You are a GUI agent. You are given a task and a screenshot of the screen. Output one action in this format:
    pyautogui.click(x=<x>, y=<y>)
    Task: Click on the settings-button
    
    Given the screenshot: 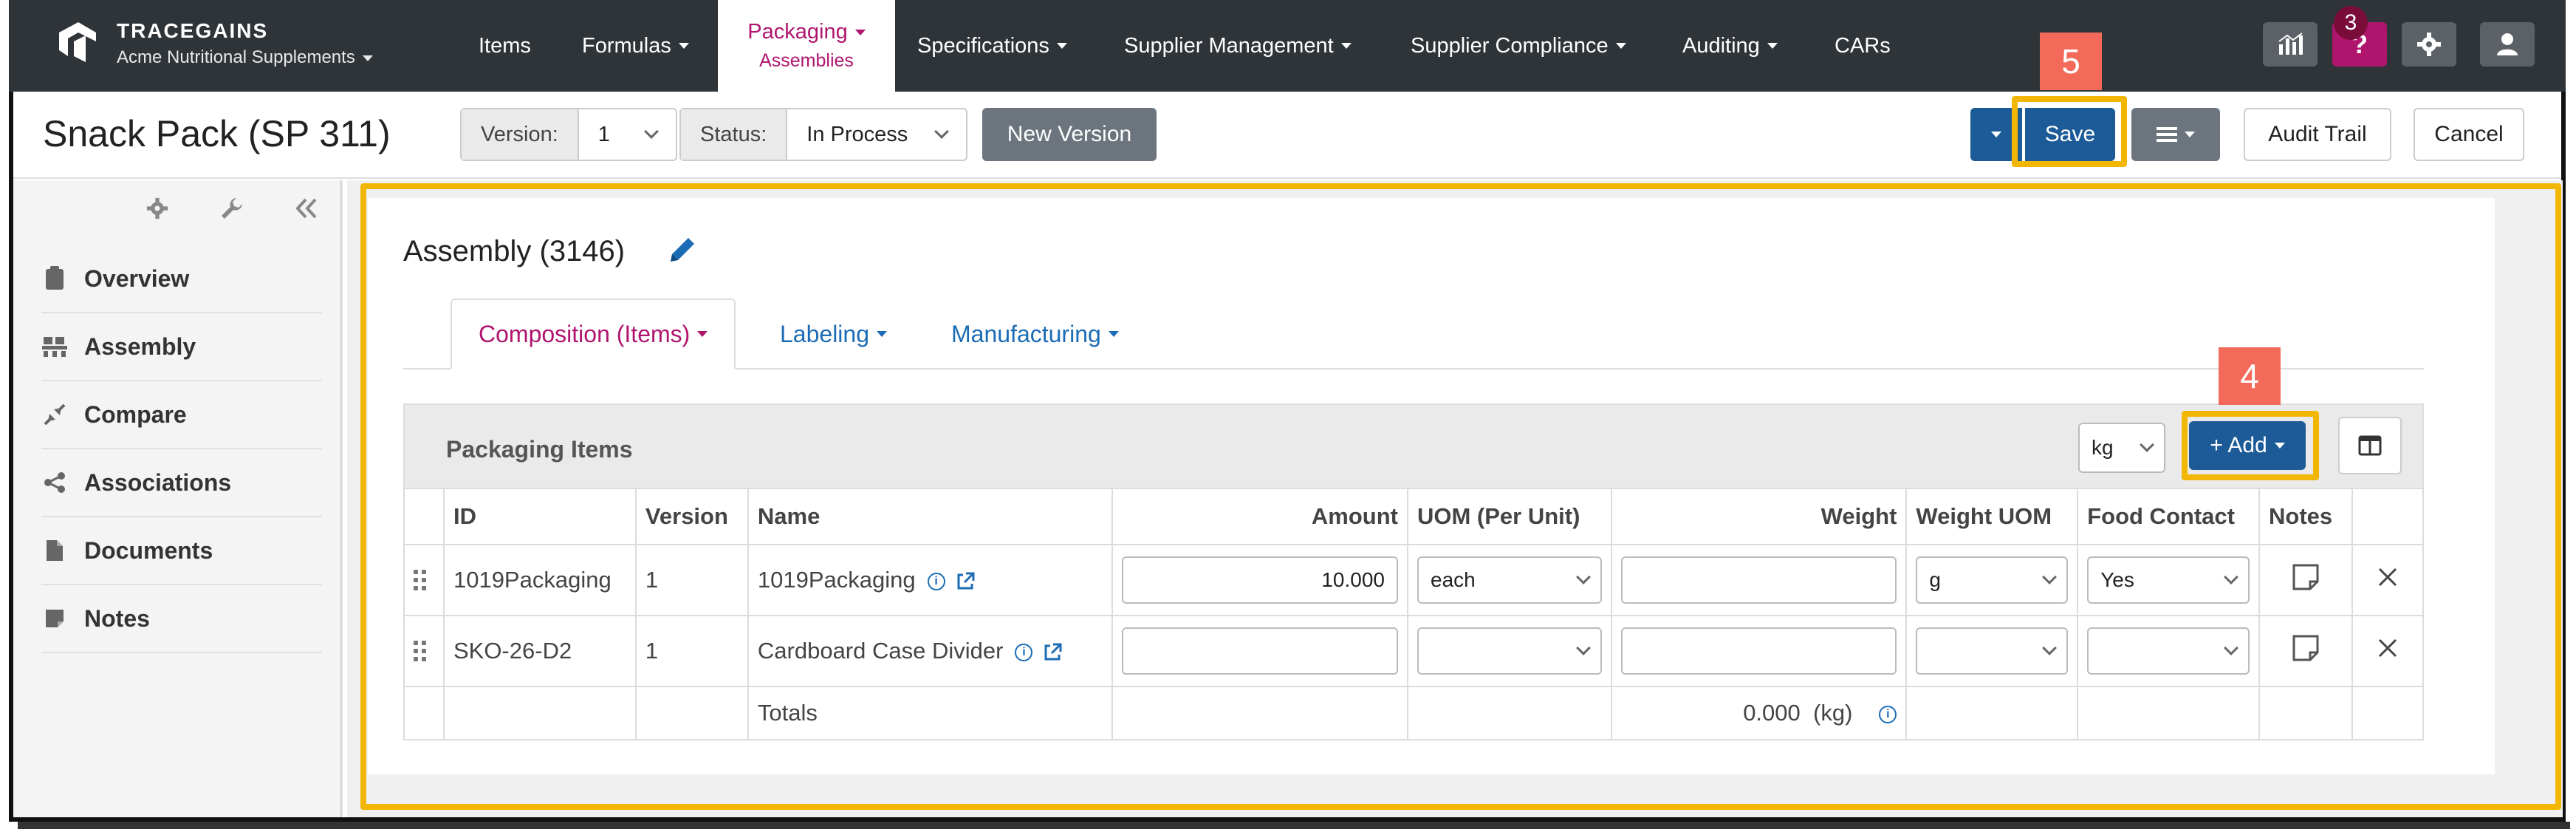 What is the action you would take?
    pyautogui.click(x=2429, y=44)
    